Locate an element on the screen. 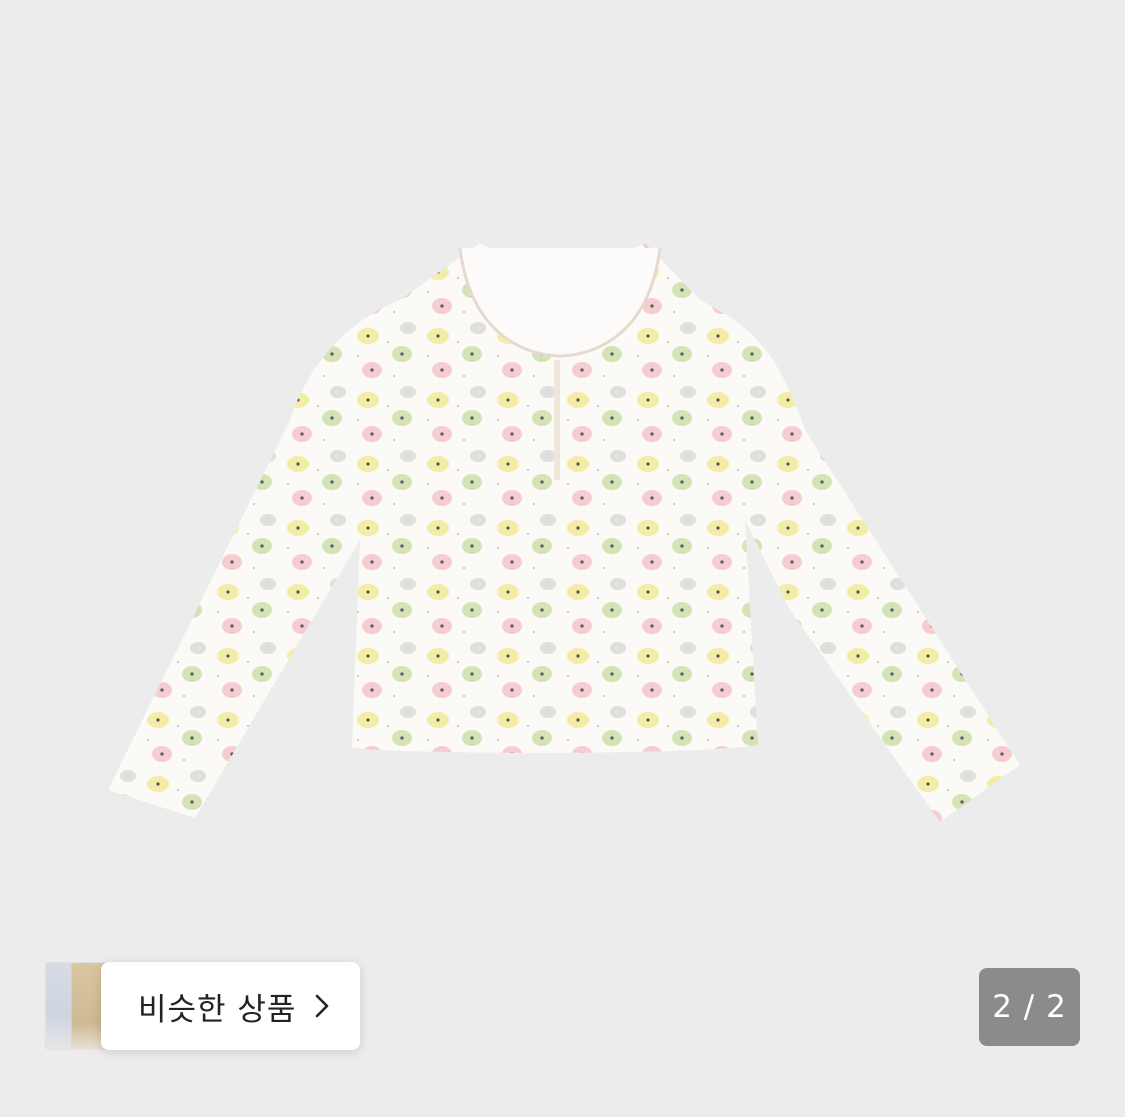 The image size is (1125, 1117). similar-product-thumbnail is located at coordinates (59, 1006).